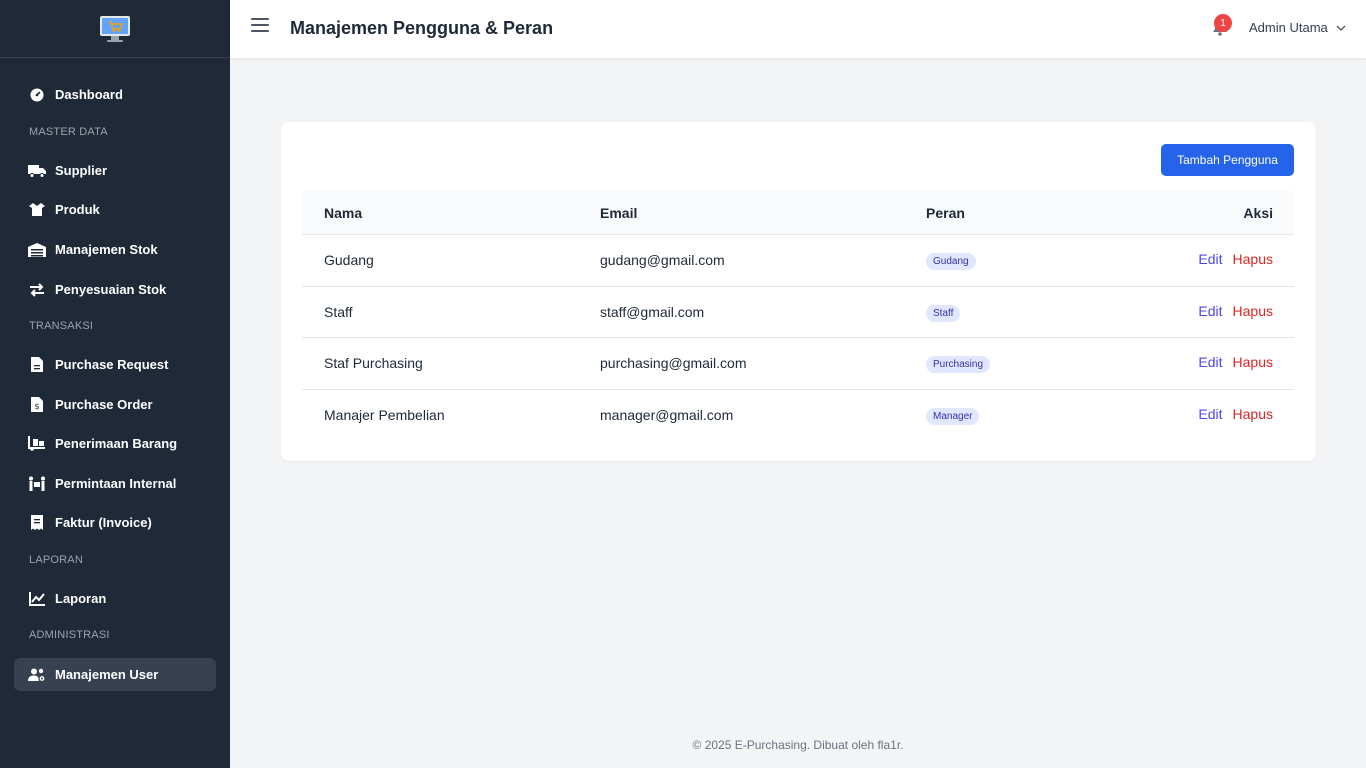  What do you see at coordinates (37, 484) in the screenshot?
I see `people-carry-icon` at bounding box center [37, 484].